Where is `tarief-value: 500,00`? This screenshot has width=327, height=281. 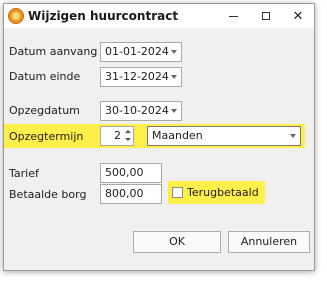 tarief-value: 500,00 is located at coordinates (124, 172).